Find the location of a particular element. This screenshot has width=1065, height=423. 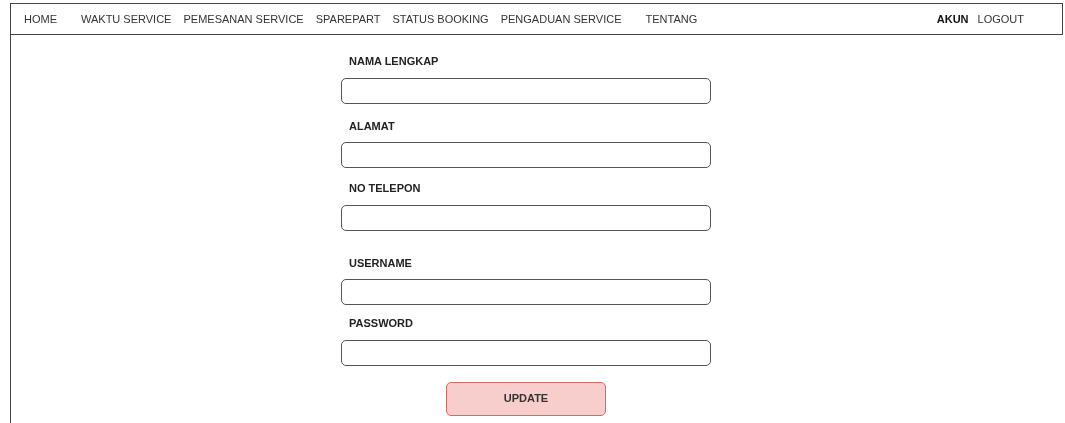

nav-link: WAKTU SERVICE is located at coordinates (126, 19).